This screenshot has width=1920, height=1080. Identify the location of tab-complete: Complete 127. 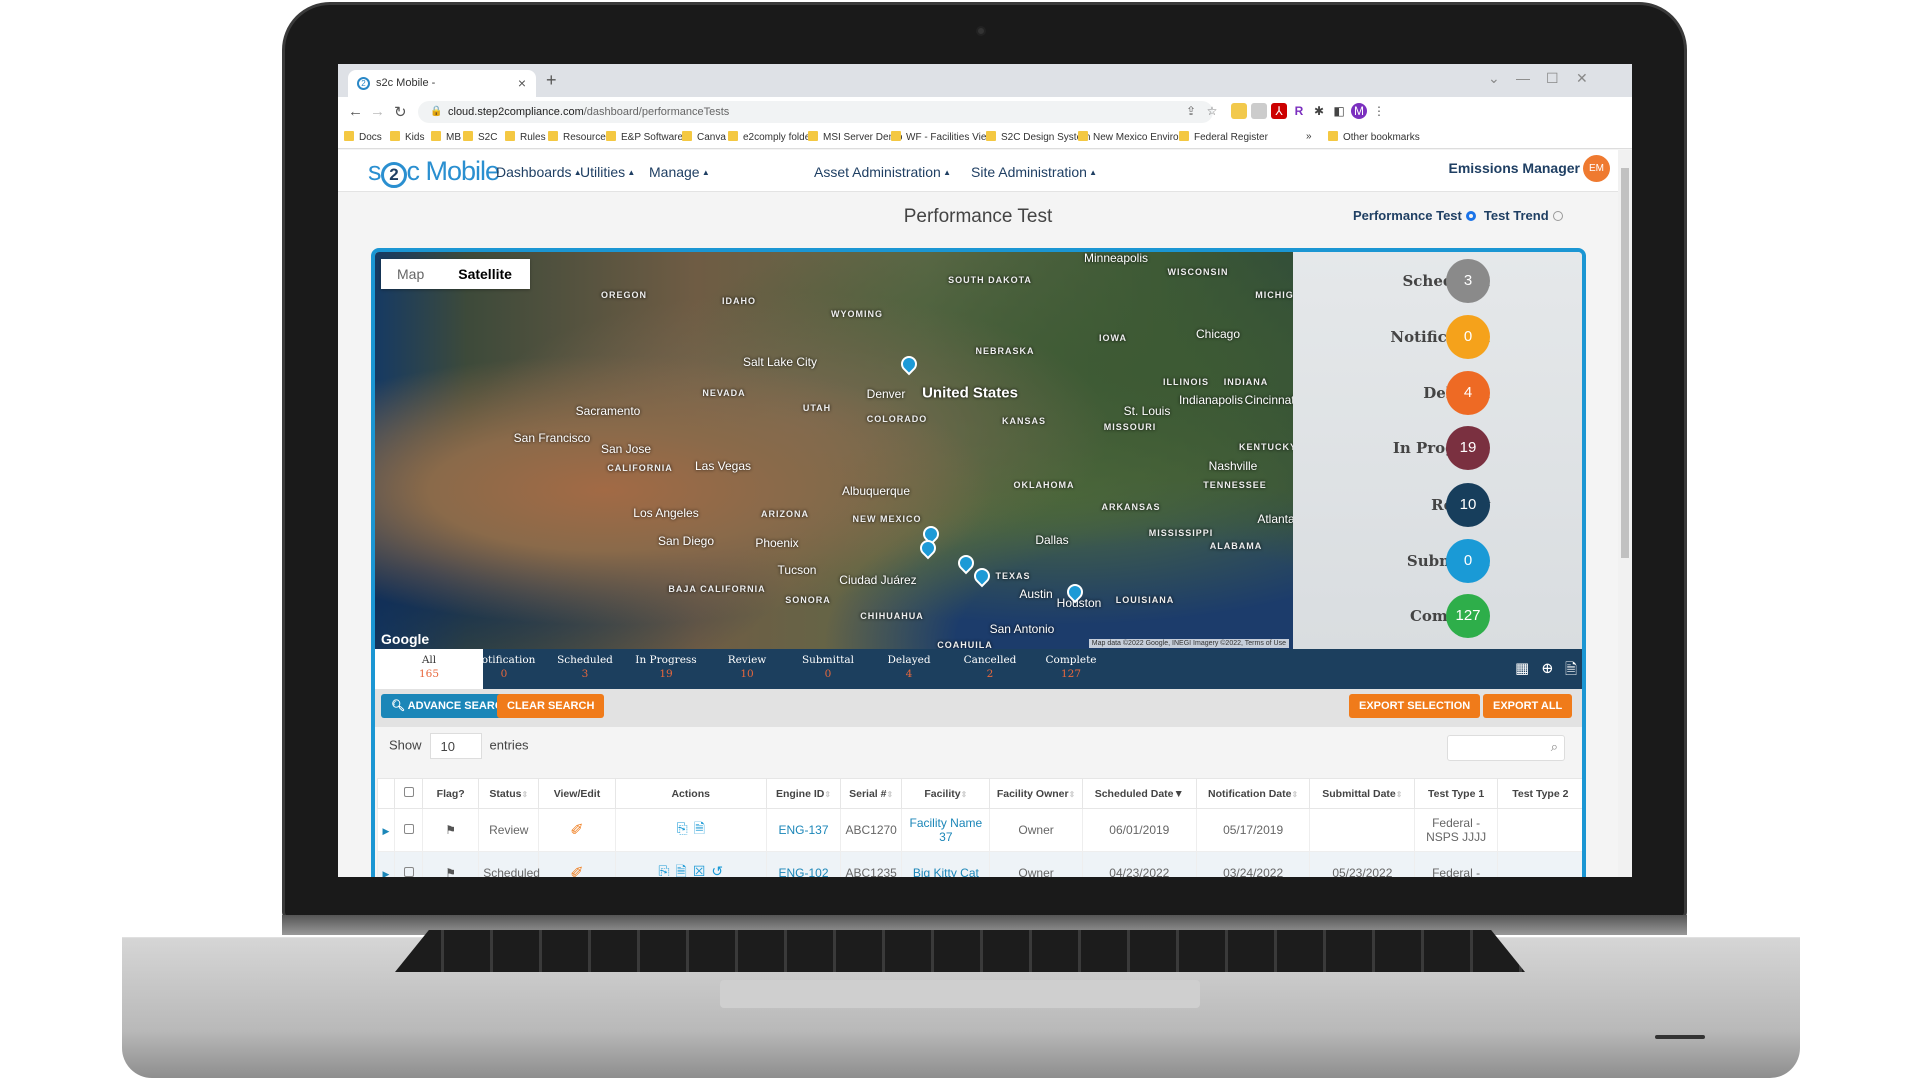
(1071, 669).